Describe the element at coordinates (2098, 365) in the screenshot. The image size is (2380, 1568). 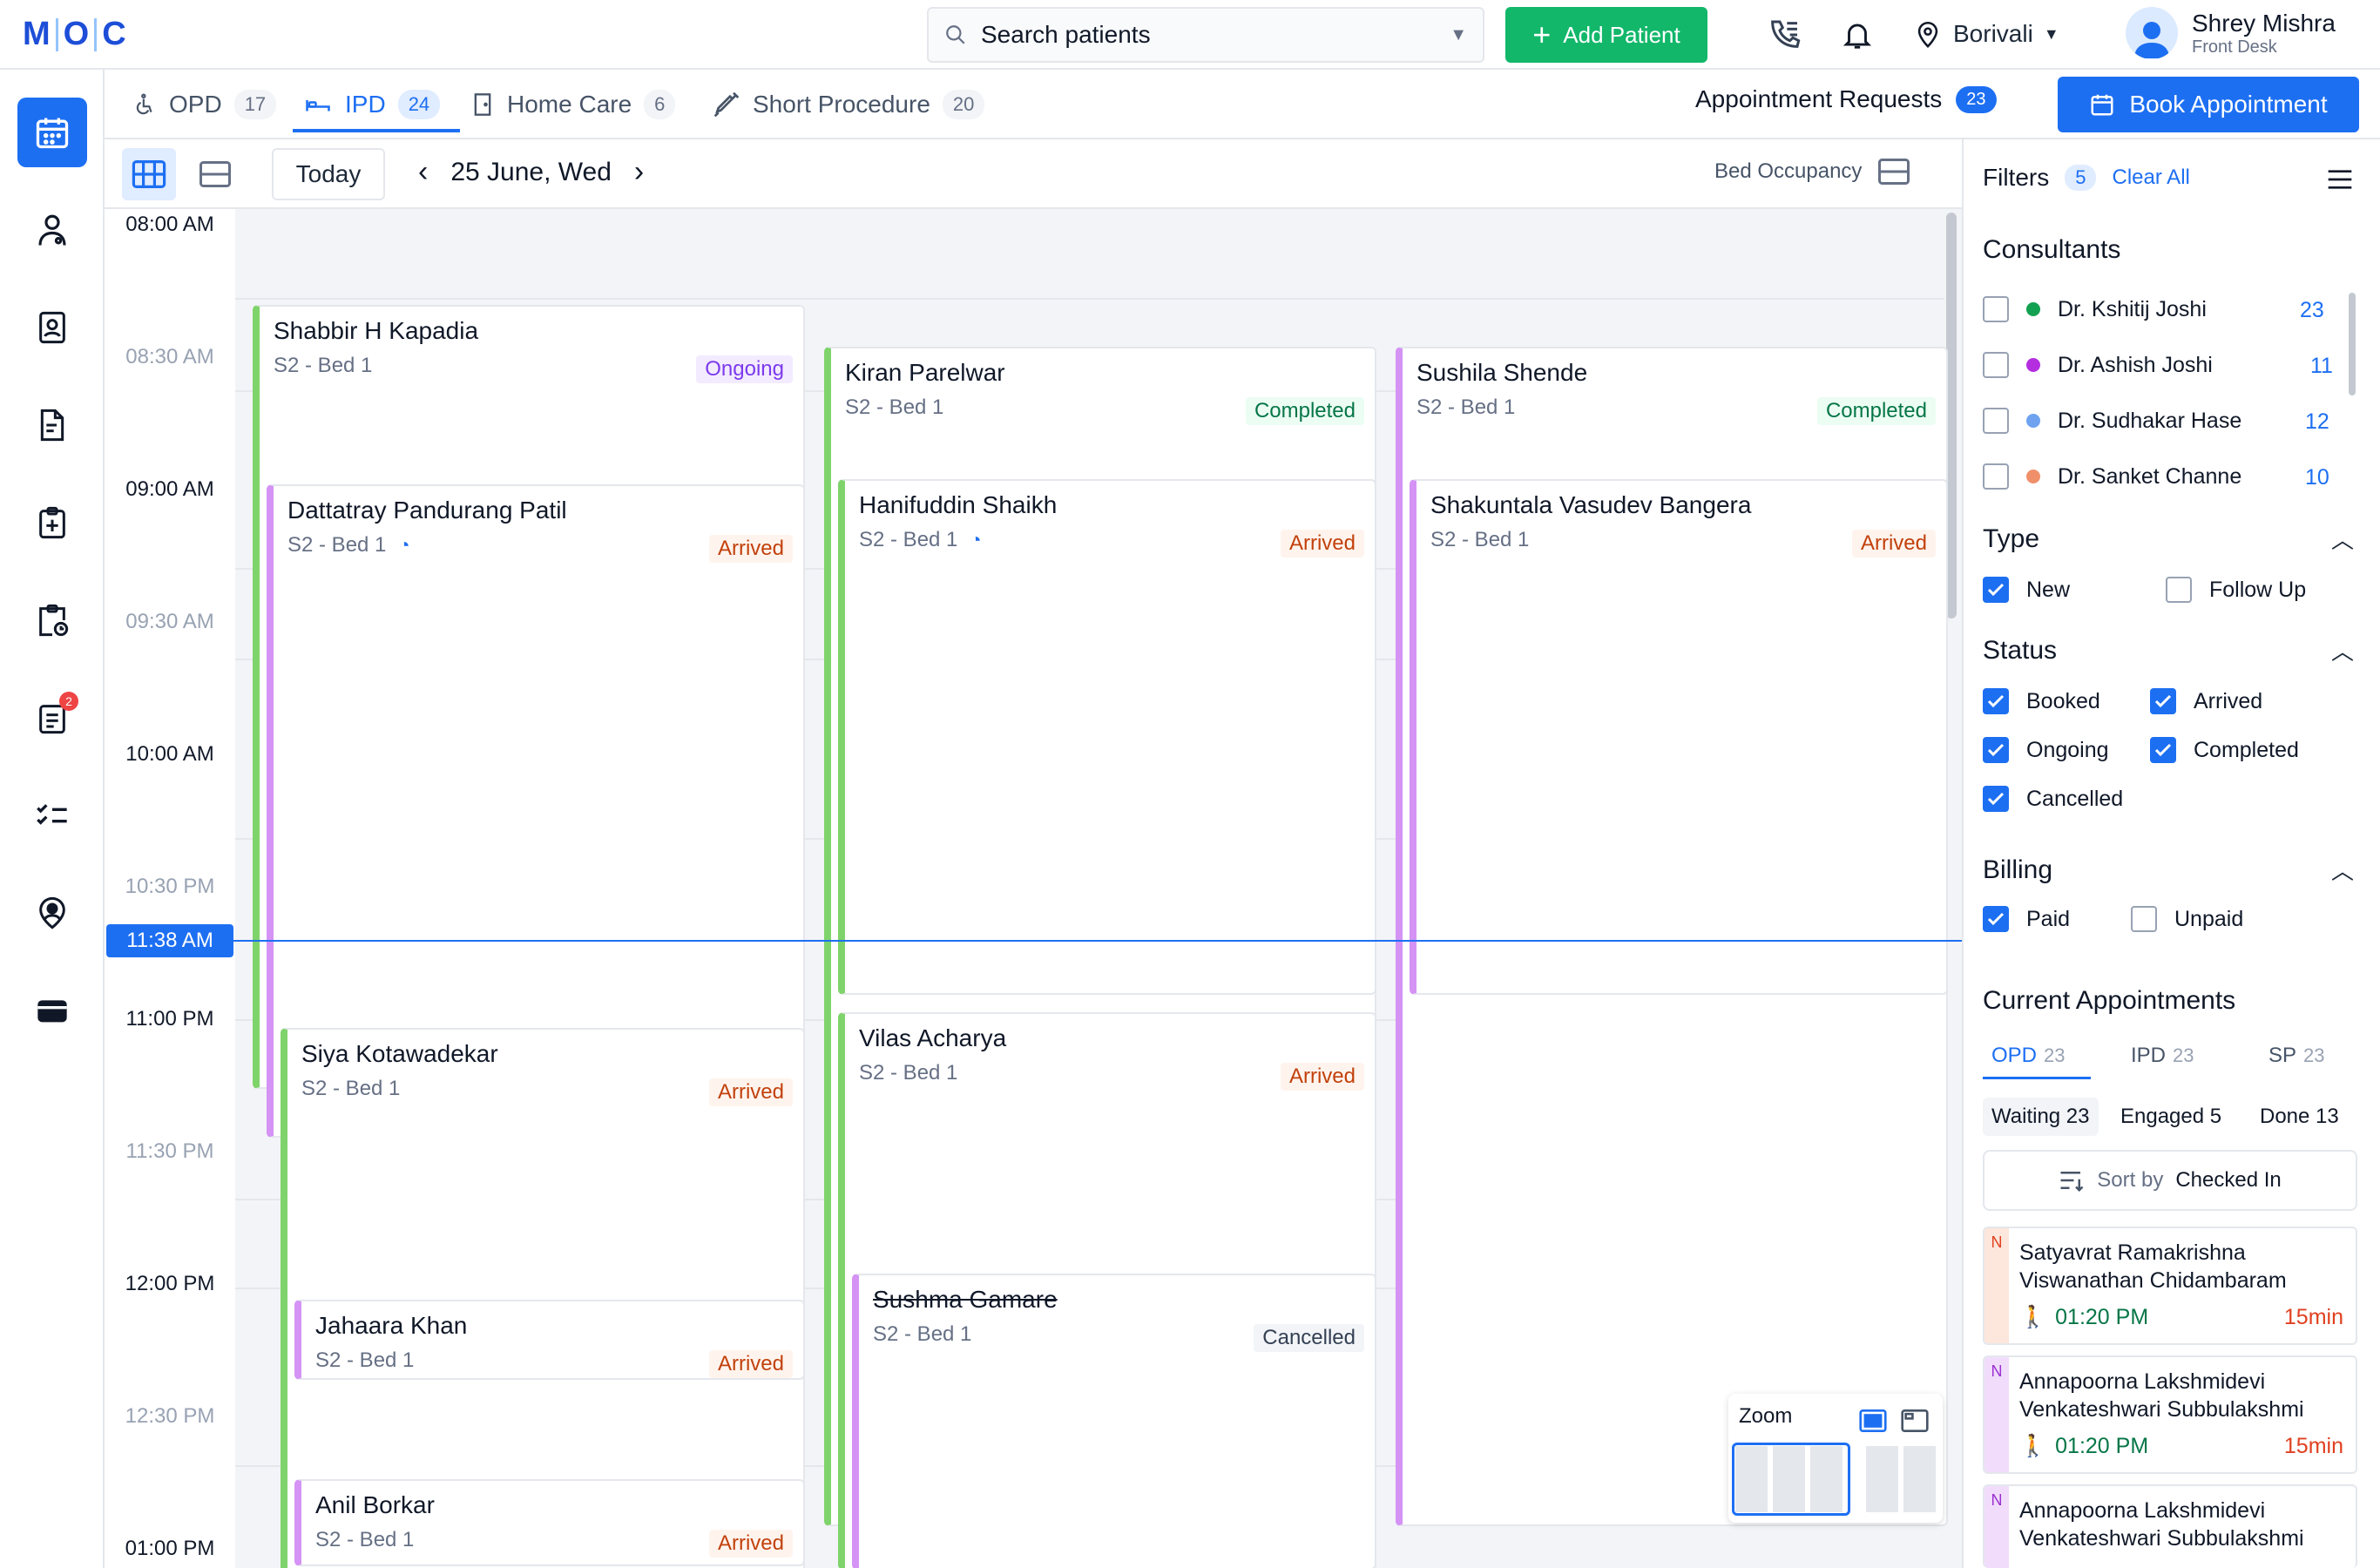
I see `consultant-row: Dr. Ashish Joshi` at that location.